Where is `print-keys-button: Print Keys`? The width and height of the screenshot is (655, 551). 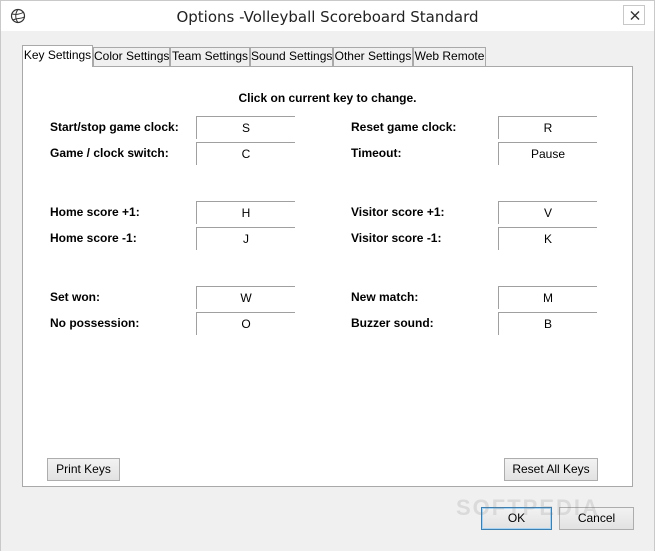 print-keys-button: Print Keys is located at coordinates (83, 469).